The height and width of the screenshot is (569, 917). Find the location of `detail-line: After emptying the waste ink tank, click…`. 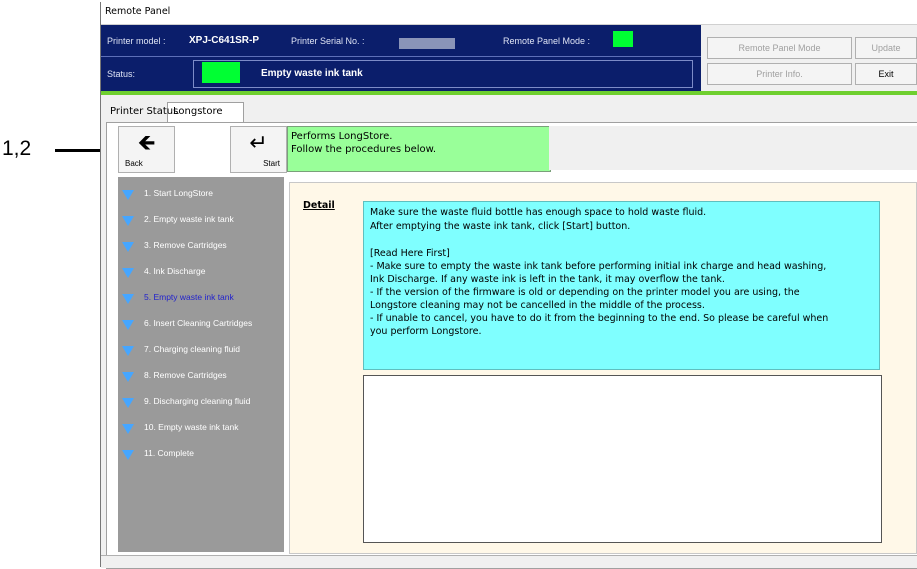

detail-line: After emptying the waste ink tank, click… is located at coordinates (500, 226).